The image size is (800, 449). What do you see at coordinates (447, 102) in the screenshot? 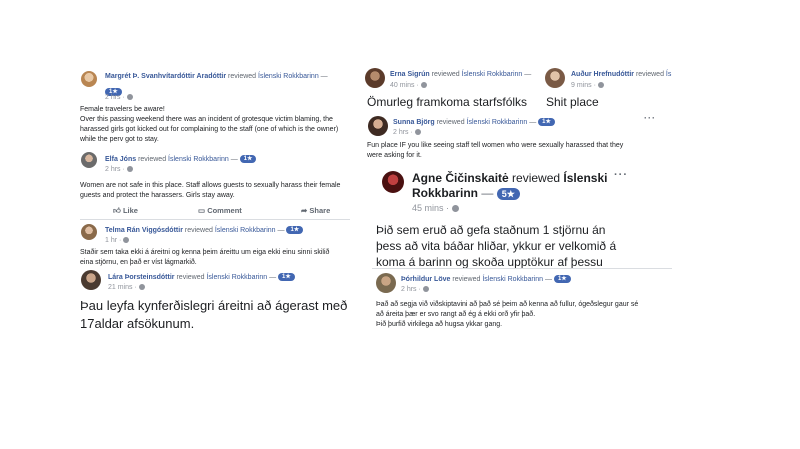
I see `review-text: Ömurleg framkoma starfsfólks` at bounding box center [447, 102].